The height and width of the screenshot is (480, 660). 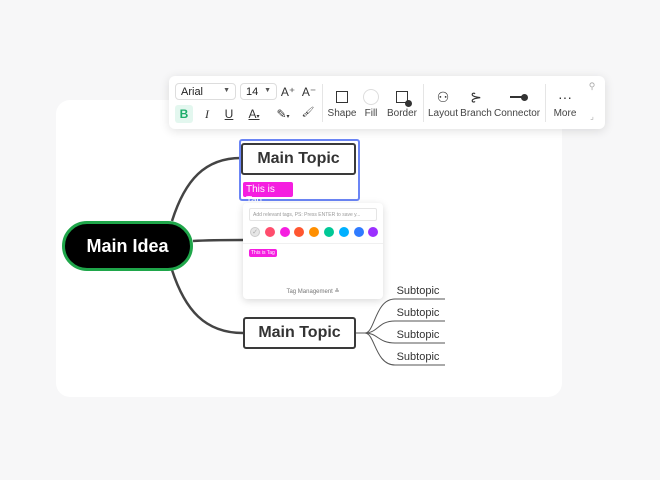 What do you see at coordinates (443, 113) in the screenshot?
I see `layout-label: Layout` at bounding box center [443, 113].